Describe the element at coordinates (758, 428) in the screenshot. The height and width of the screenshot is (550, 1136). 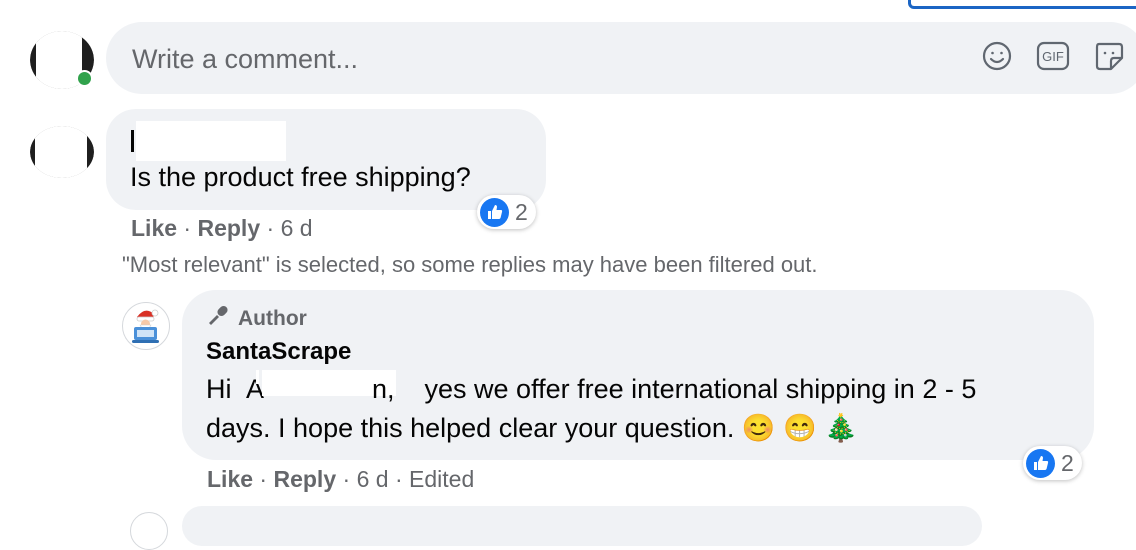
I see `smiling-face-emoji: 😊` at that location.